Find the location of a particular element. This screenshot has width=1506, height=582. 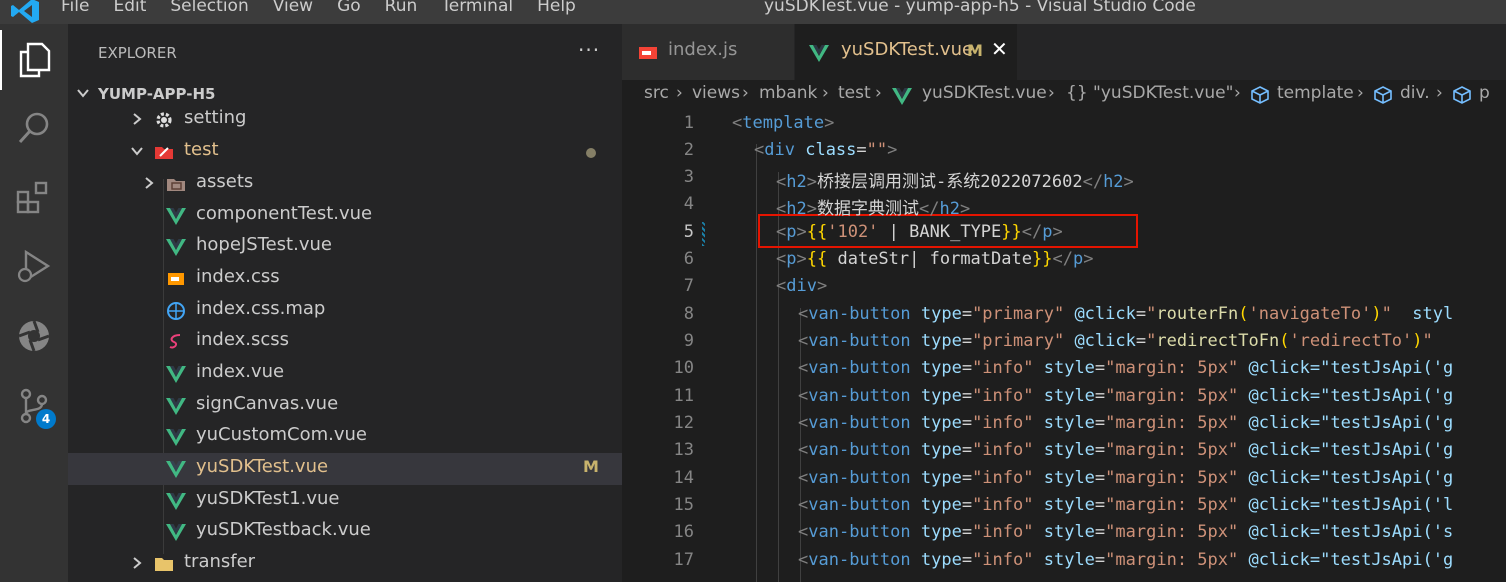

breadcrumb-item: mbank is located at coordinates (788, 93).